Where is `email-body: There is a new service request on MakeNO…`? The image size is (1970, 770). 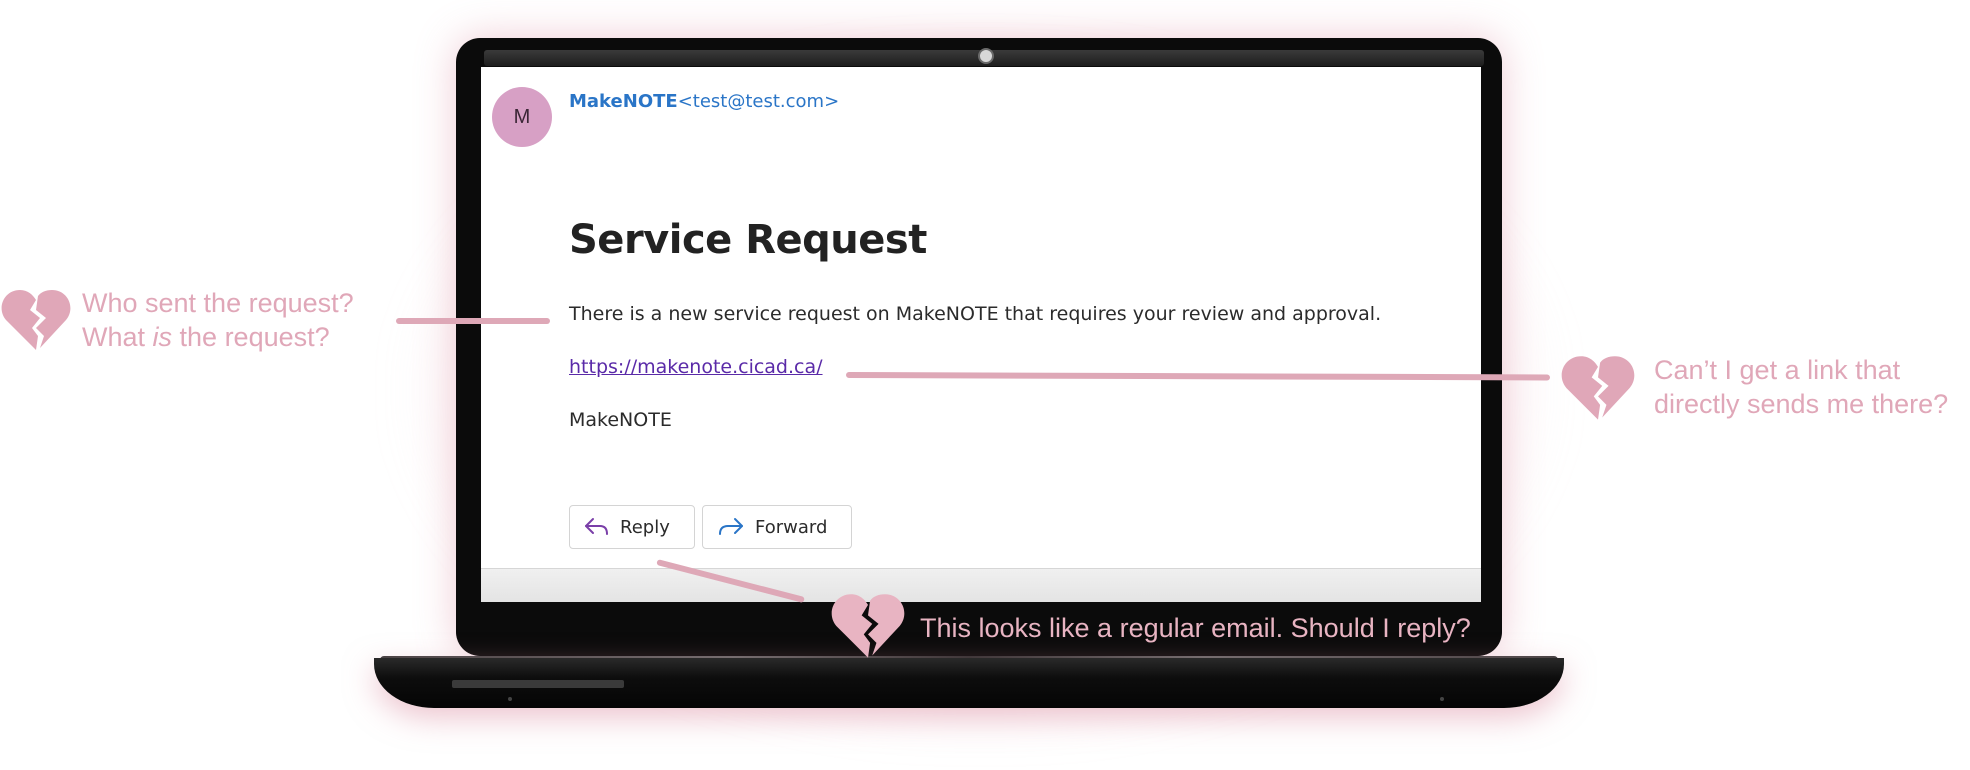 email-body: There is a new service request on MakeNO… is located at coordinates (975, 314).